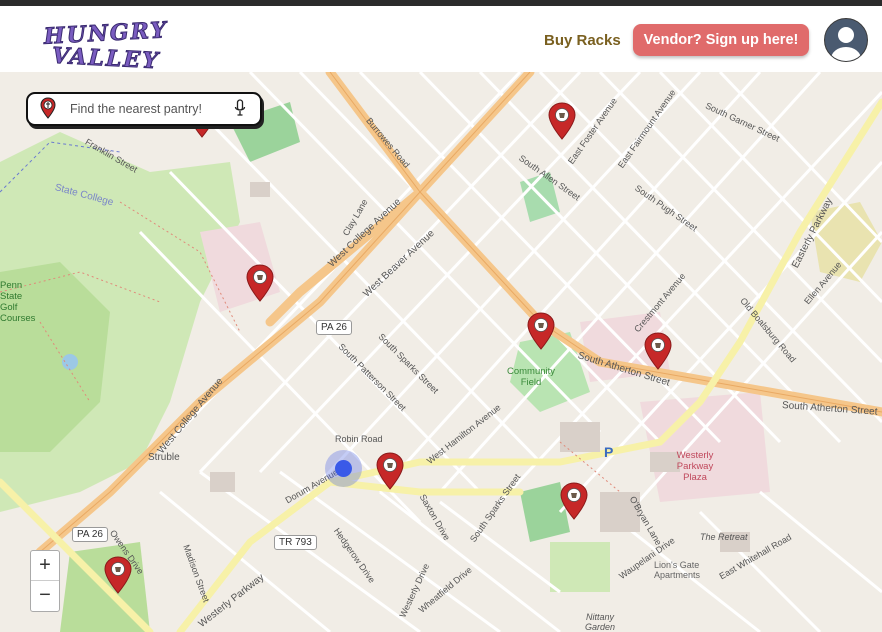 This screenshot has height=632, width=882. What do you see at coordinates (343, 468) in the screenshot?
I see `current-location-dot` at bounding box center [343, 468].